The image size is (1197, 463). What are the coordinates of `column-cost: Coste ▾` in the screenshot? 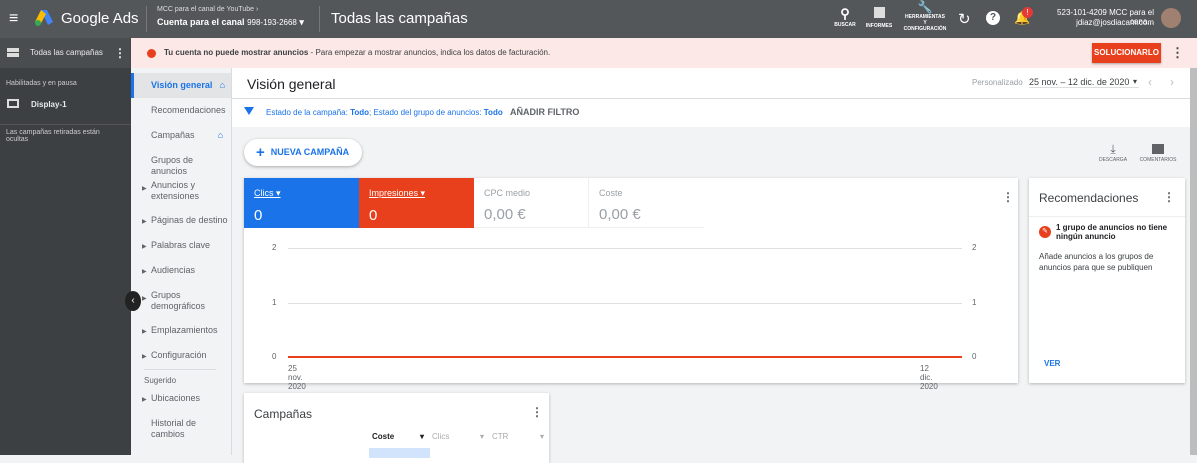 It's located at (398, 436).